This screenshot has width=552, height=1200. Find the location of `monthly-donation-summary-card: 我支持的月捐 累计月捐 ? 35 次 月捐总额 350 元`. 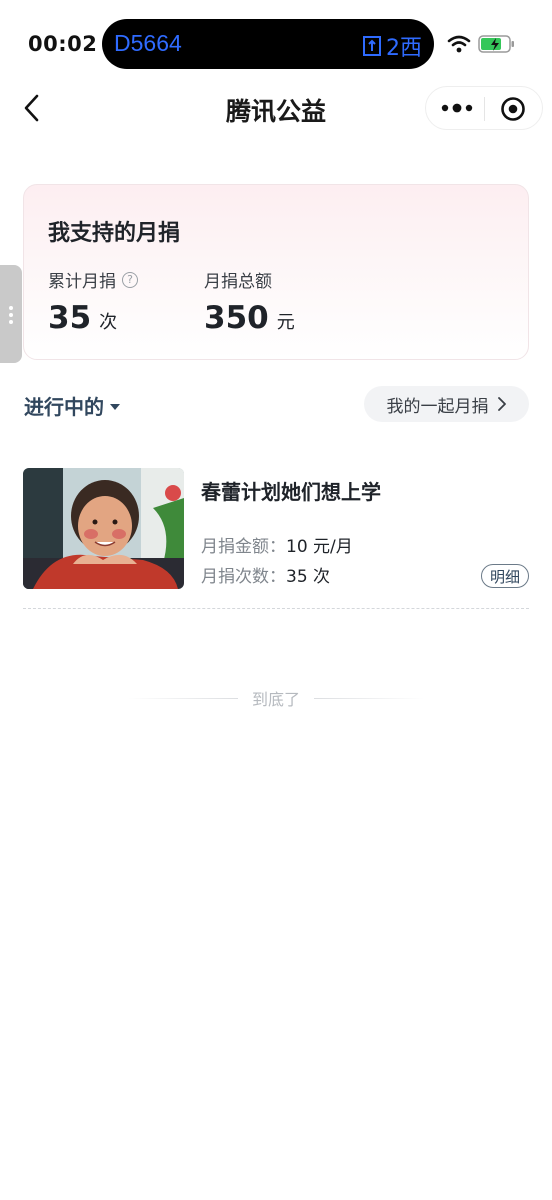

monthly-donation-summary-card: 我支持的月捐 累计月捐 ? 35 次 月捐总额 350 元 is located at coordinates (276, 272).